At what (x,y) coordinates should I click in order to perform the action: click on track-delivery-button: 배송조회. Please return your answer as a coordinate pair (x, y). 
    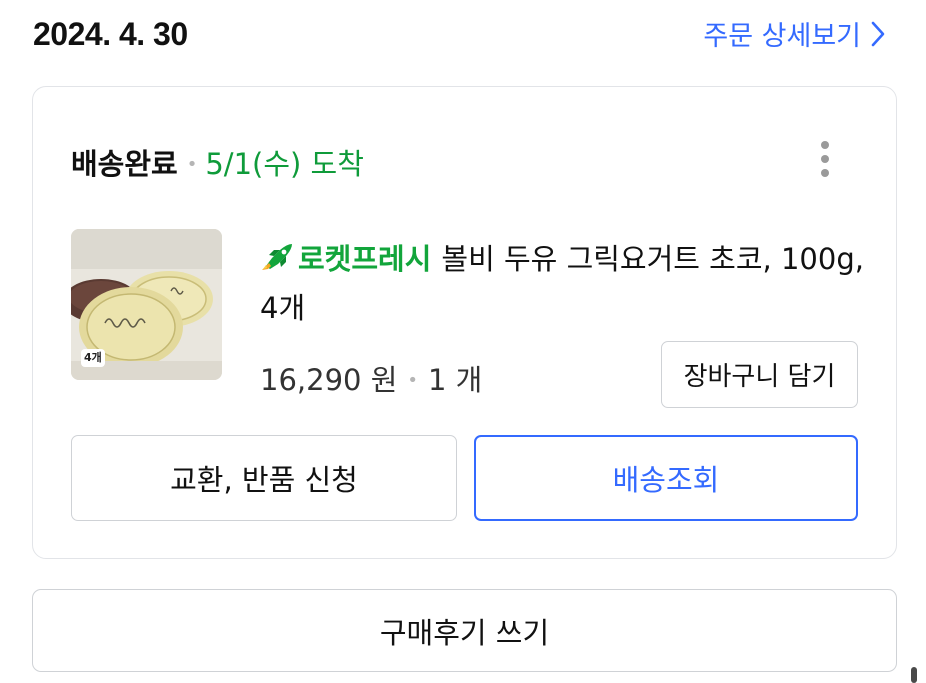
    Looking at the image, I should click on (666, 478).